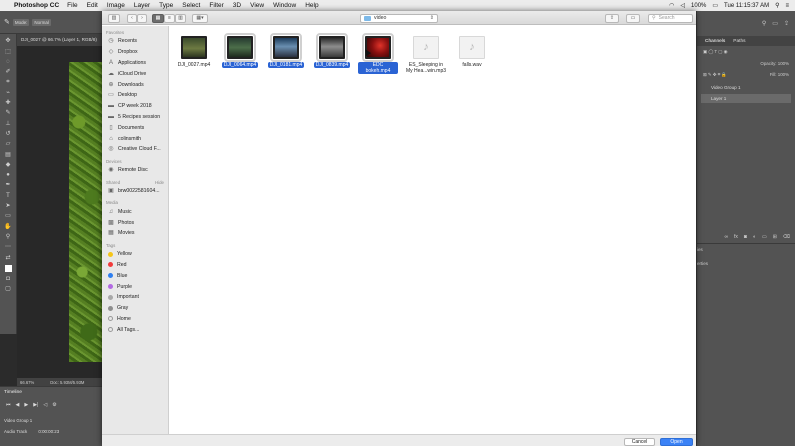 This screenshot has width=795, height=446. Describe the element at coordinates (702, 263) in the screenshot. I see `lower-panel-label-2: erties` at that location.